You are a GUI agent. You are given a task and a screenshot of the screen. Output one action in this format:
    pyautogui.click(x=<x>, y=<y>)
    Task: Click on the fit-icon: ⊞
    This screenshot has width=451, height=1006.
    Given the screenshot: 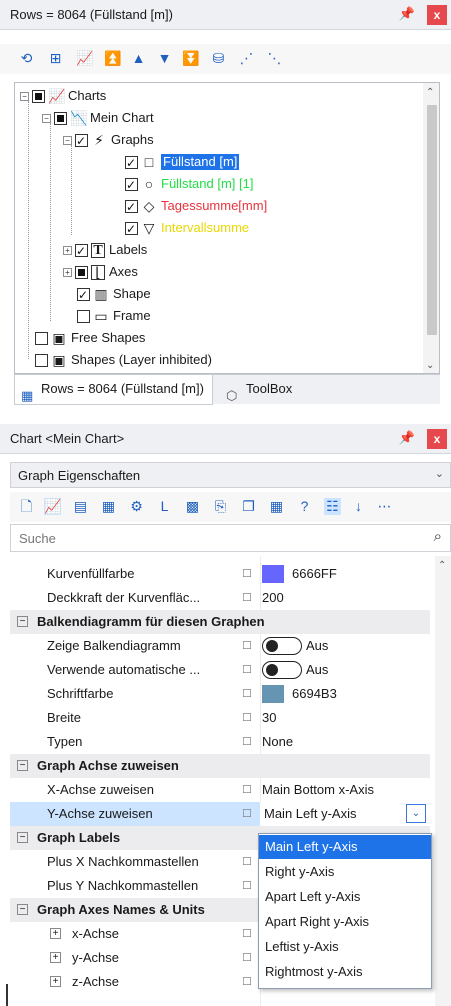 What is the action you would take?
    pyautogui.click(x=55, y=58)
    